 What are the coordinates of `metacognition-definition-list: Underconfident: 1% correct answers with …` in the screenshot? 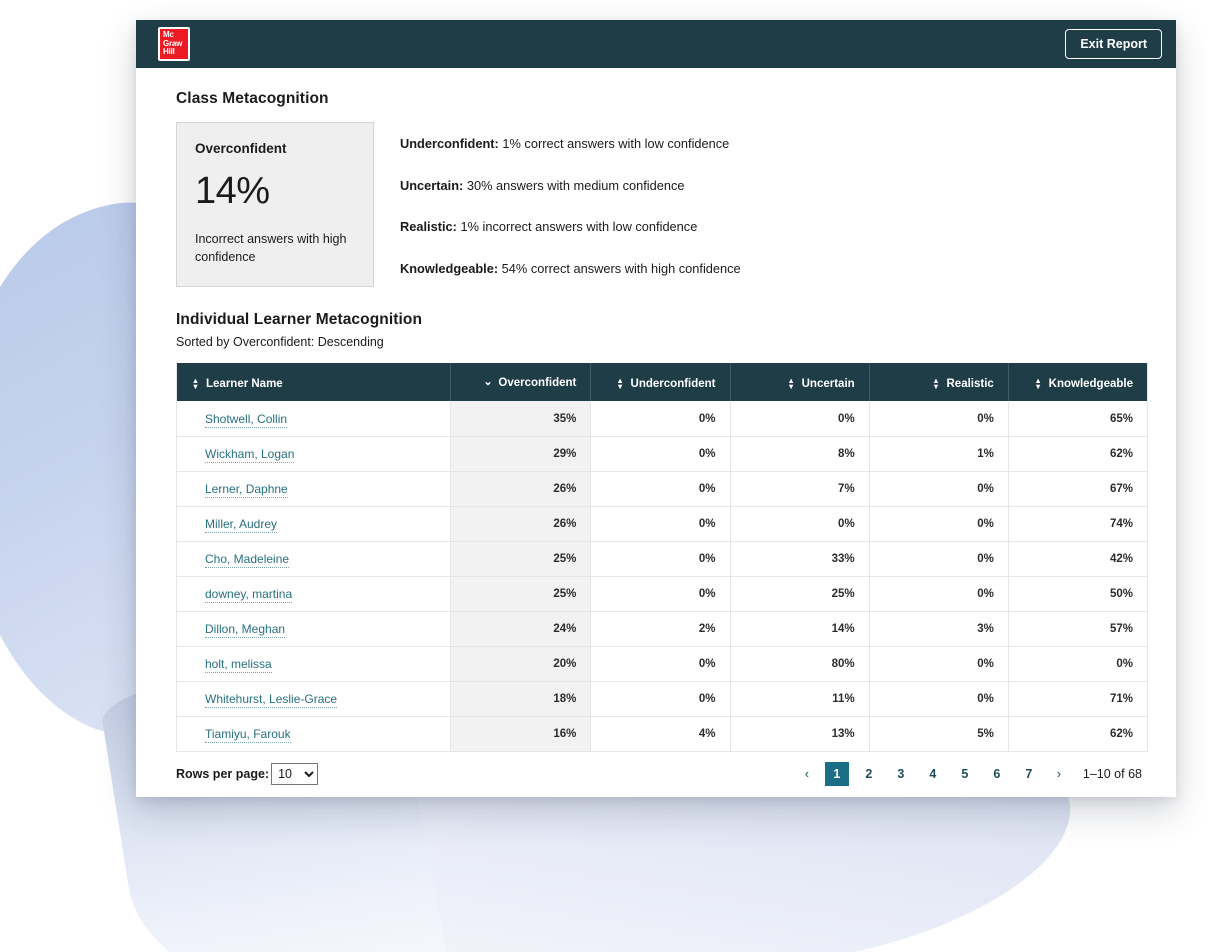 It's located at (774, 200).